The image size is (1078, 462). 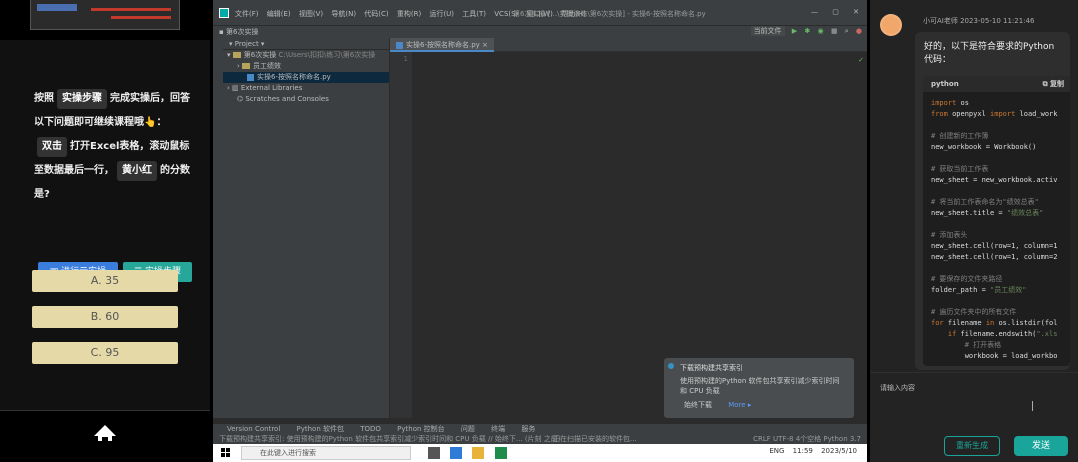 What do you see at coordinates (105, 281) in the screenshot?
I see `option-a: A. 35` at bounding box center [105, 281].